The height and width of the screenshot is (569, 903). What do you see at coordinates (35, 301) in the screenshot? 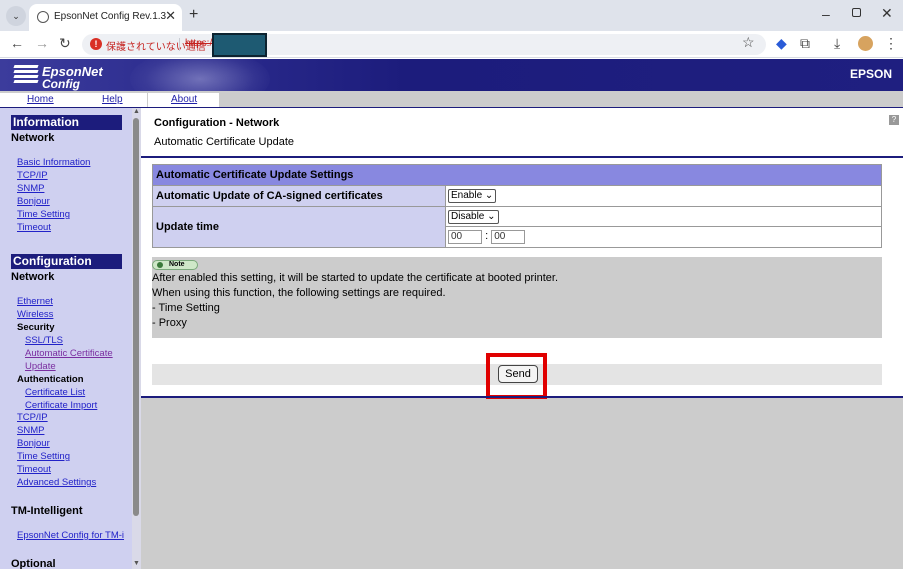
I see `sidebar-link-ethernet: Ethernet` at bounding box center [35, 301].